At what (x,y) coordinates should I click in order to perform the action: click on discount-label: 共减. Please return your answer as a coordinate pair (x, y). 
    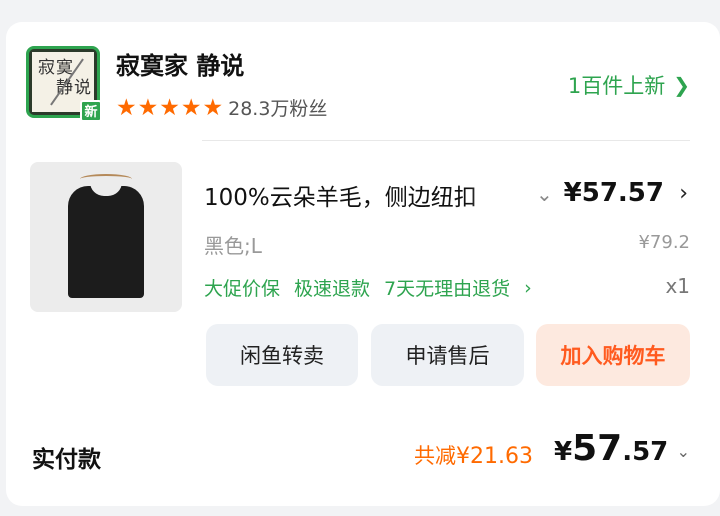
    Looking at the image, I should click on (435, 456).